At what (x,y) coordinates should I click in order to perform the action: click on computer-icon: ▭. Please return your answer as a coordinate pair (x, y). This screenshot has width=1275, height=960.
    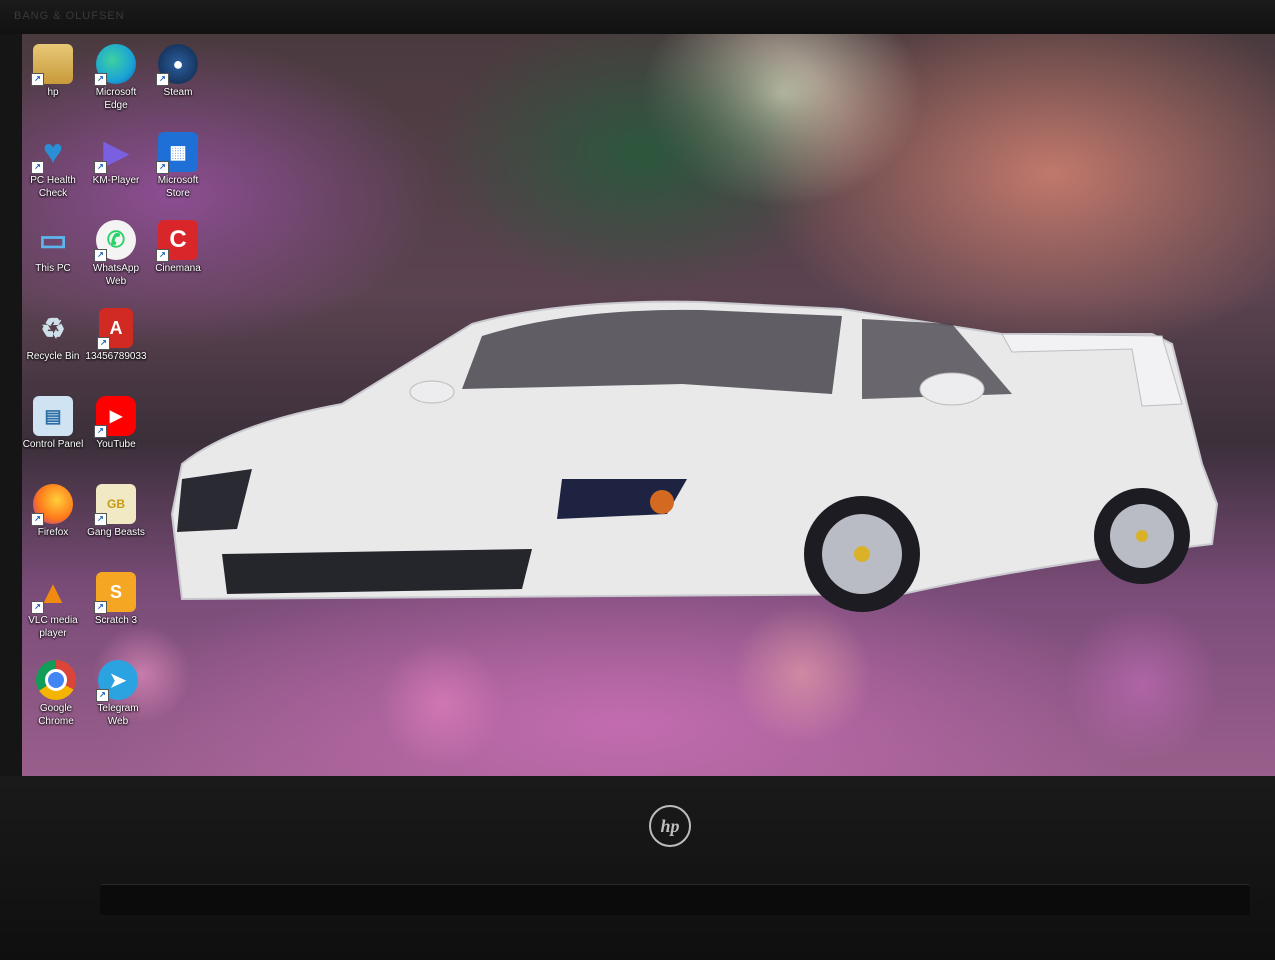
    Looking at the image, I should click on (53, 240).